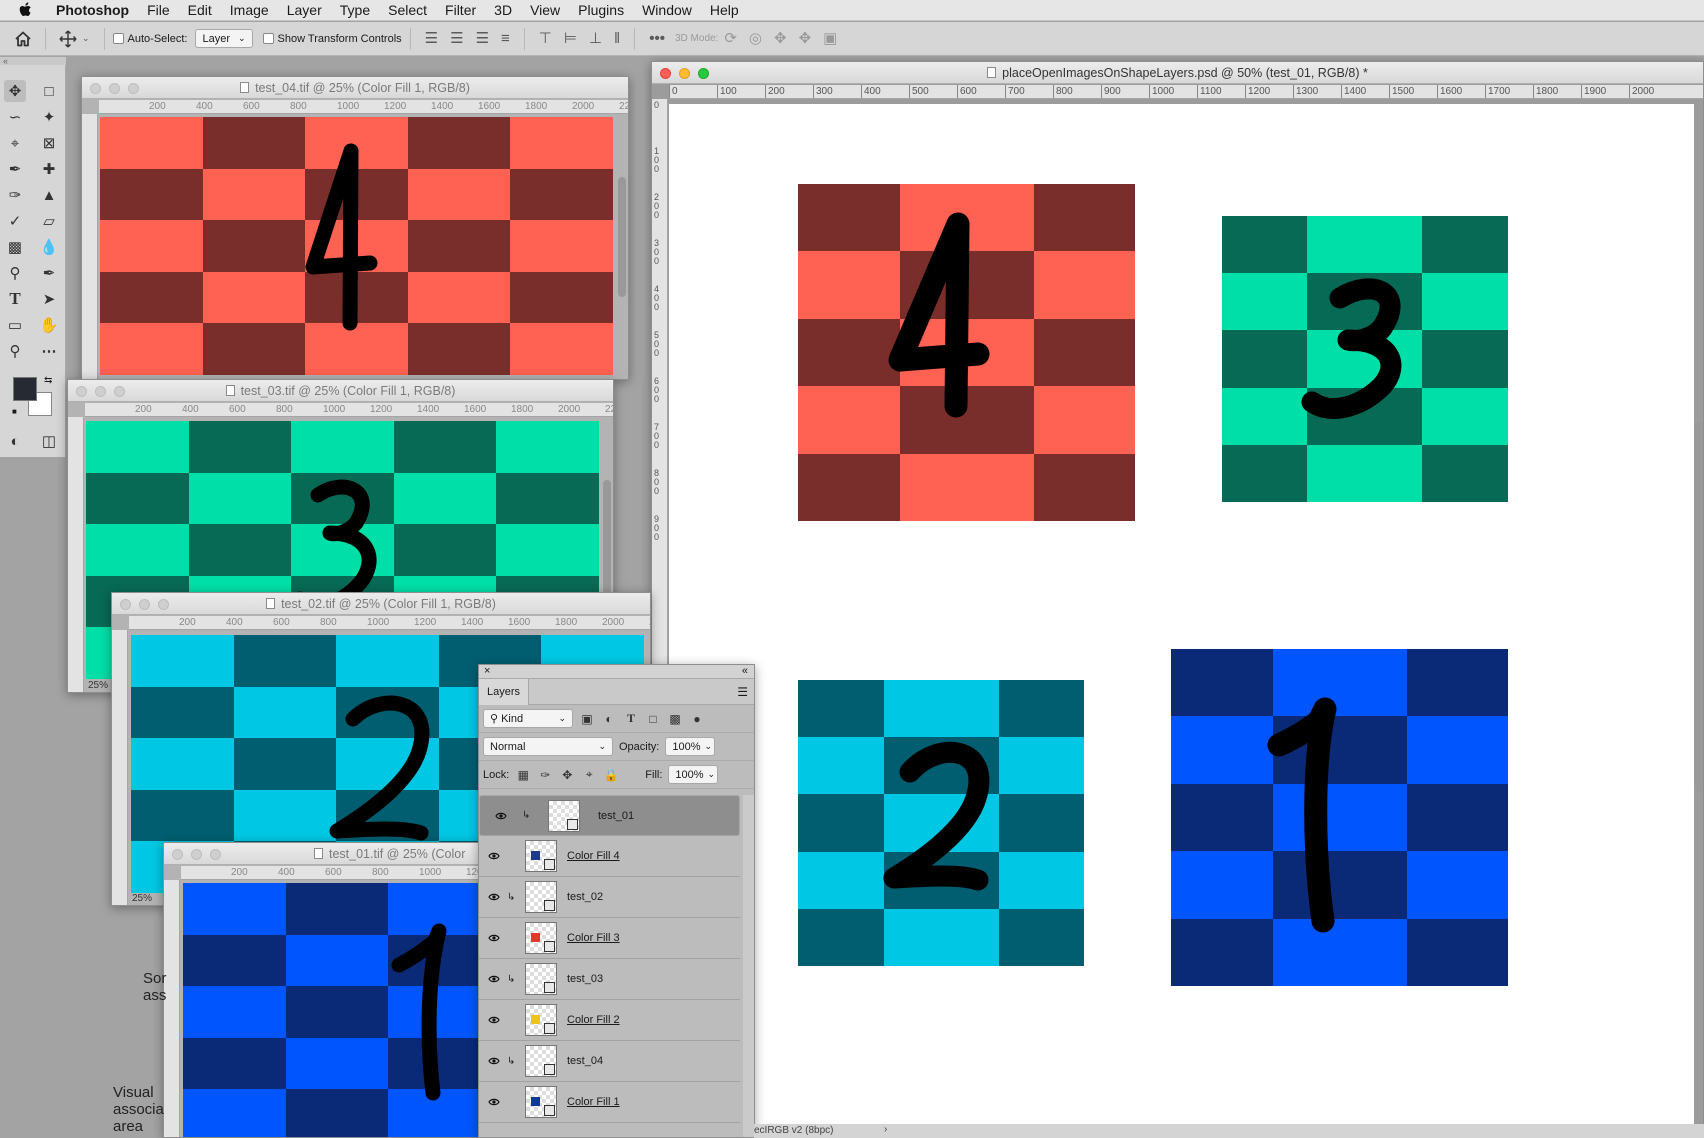 Image resolution: width=1704 pixels, height=1138 pixels. I want to click on 3d-roll-icon: ◎, so click(755, 38).